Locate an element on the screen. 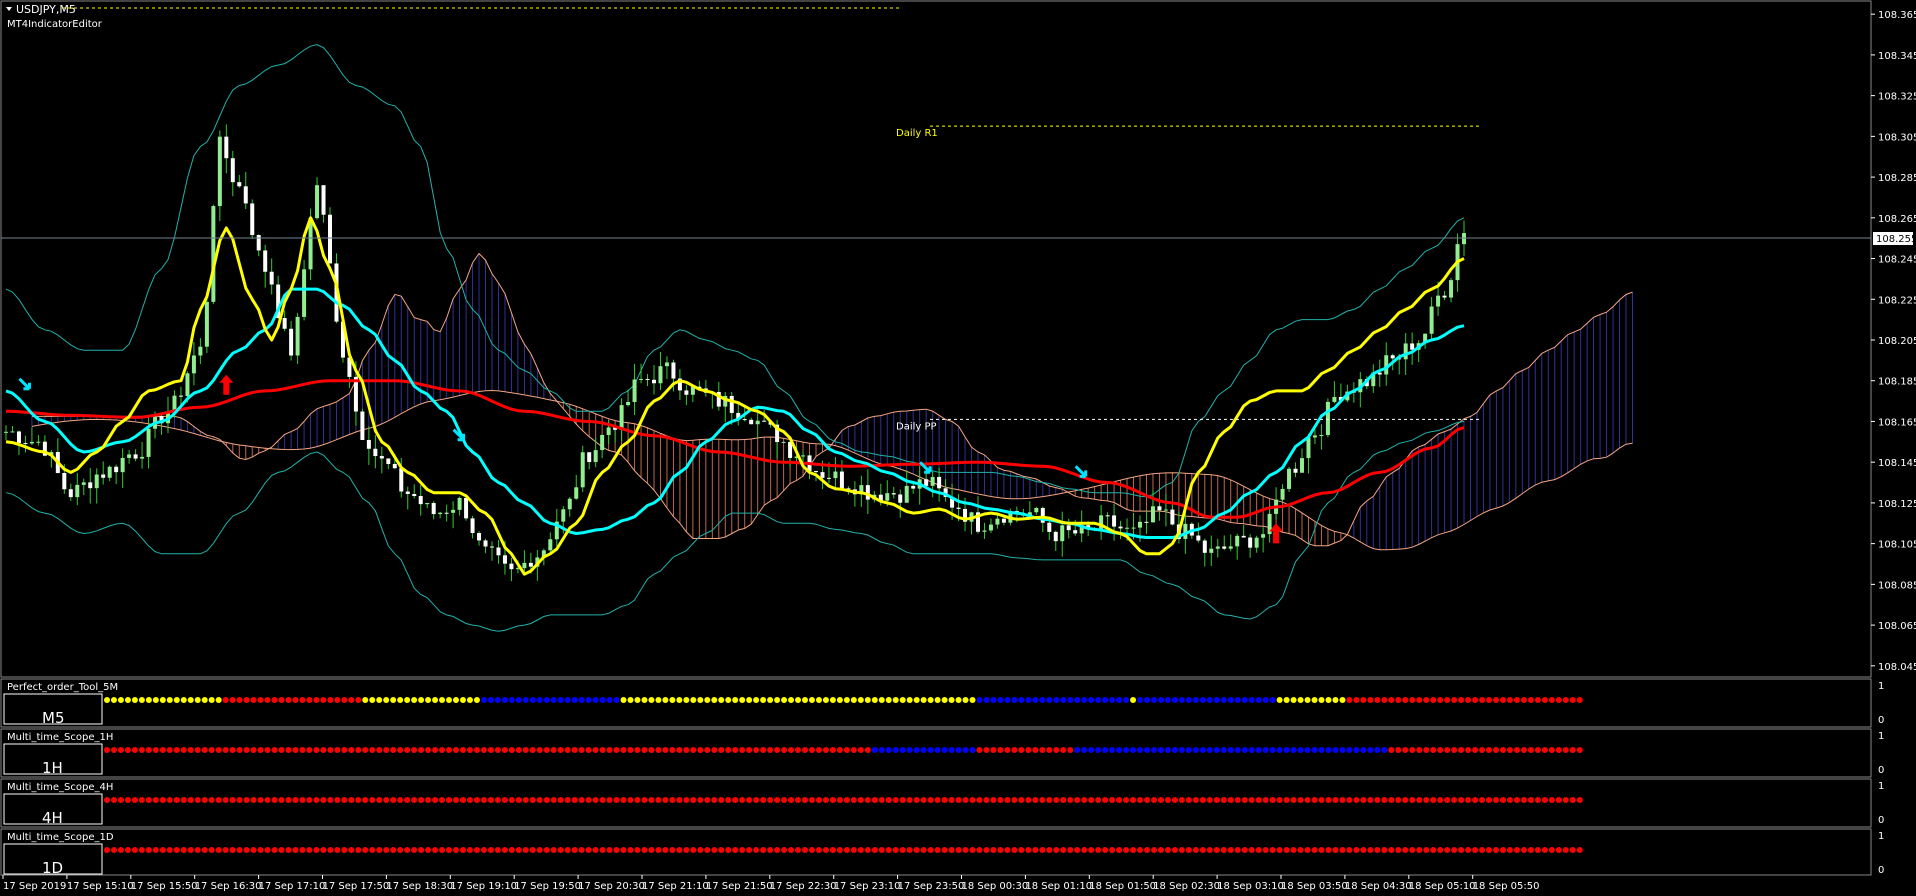  panel-tick-label: 1 is located at coordinates (1881, 836).